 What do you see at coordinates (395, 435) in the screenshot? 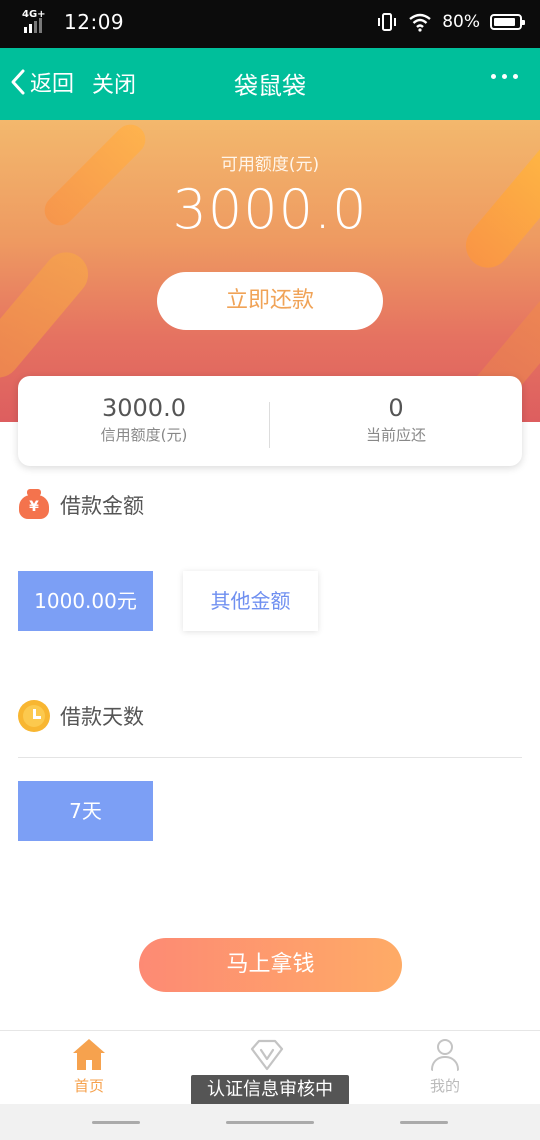
I see `amount-due-label: 当前应还` at bounding box center [395, 435].